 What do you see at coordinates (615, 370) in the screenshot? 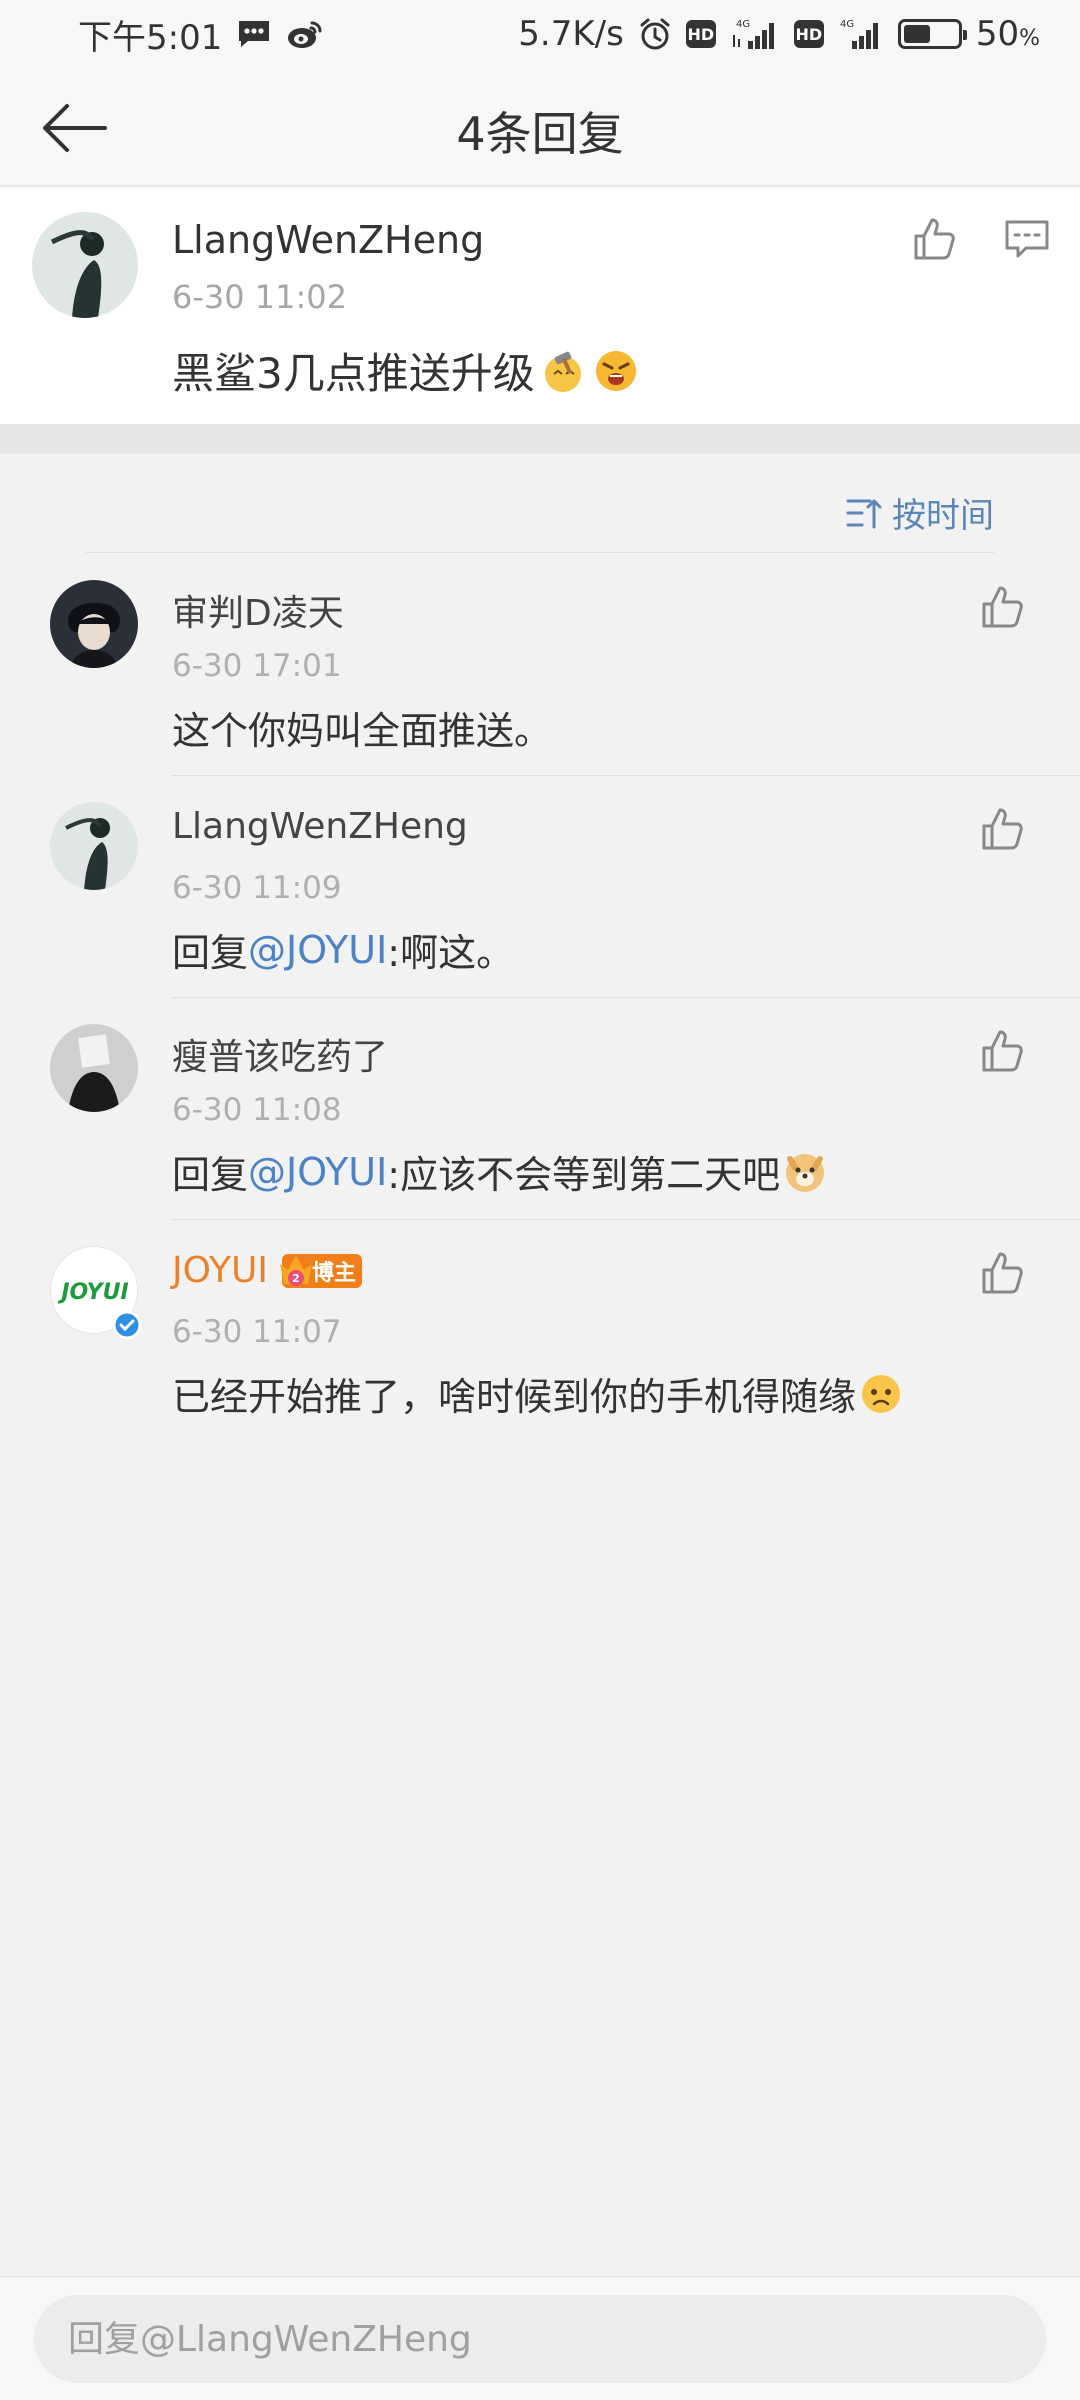
I see `angry-emoji-icon` at bounding box center [615, 370].